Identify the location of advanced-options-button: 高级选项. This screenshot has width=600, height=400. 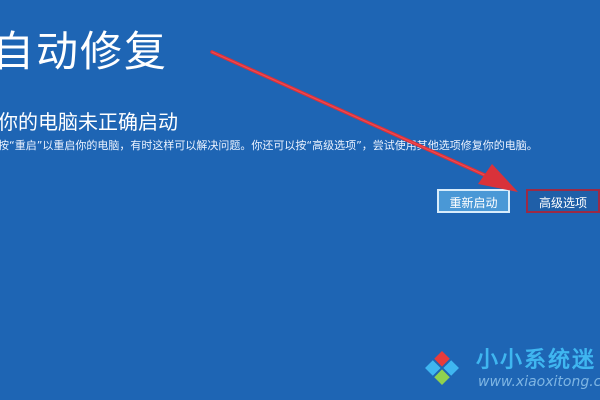
(563, 201).